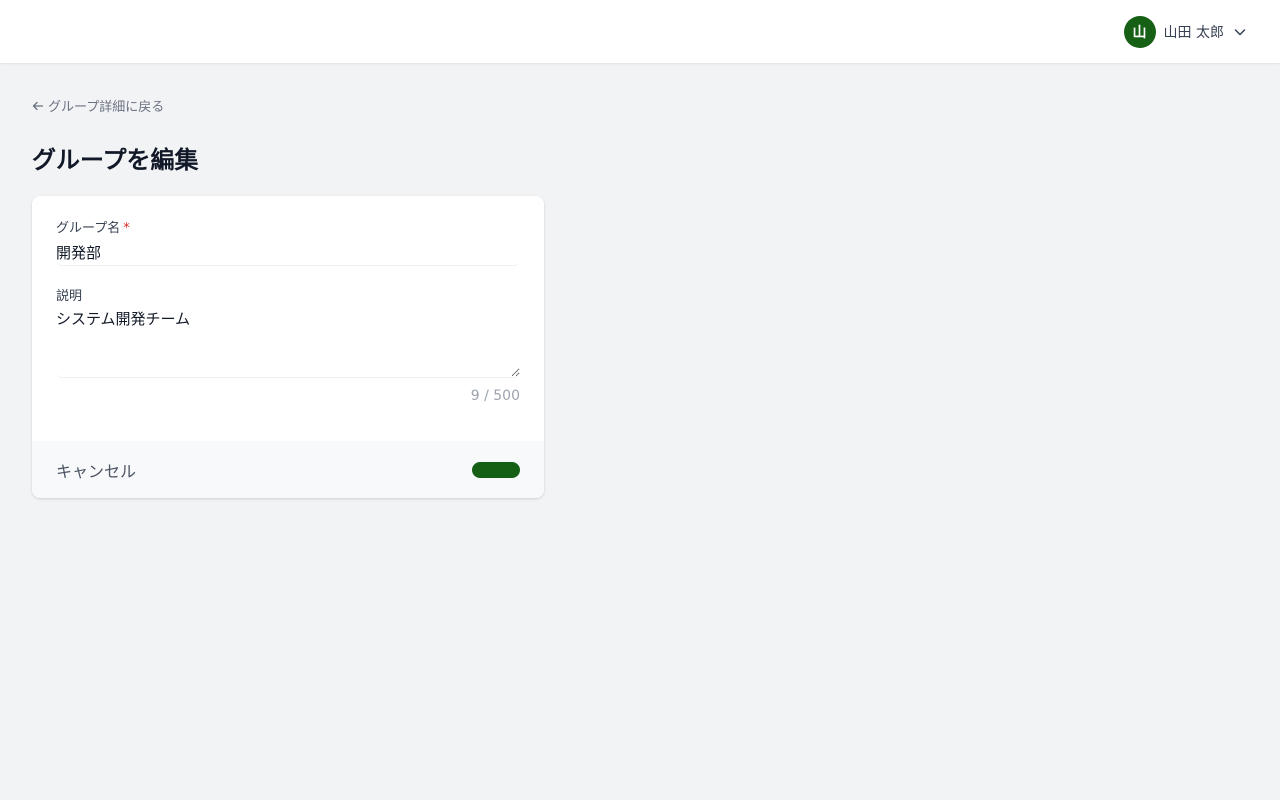  What do you see at coordinates (495, 396) in the screenshot?
I see `char-counter: 9 / 500` at bounding box center [495, 396].